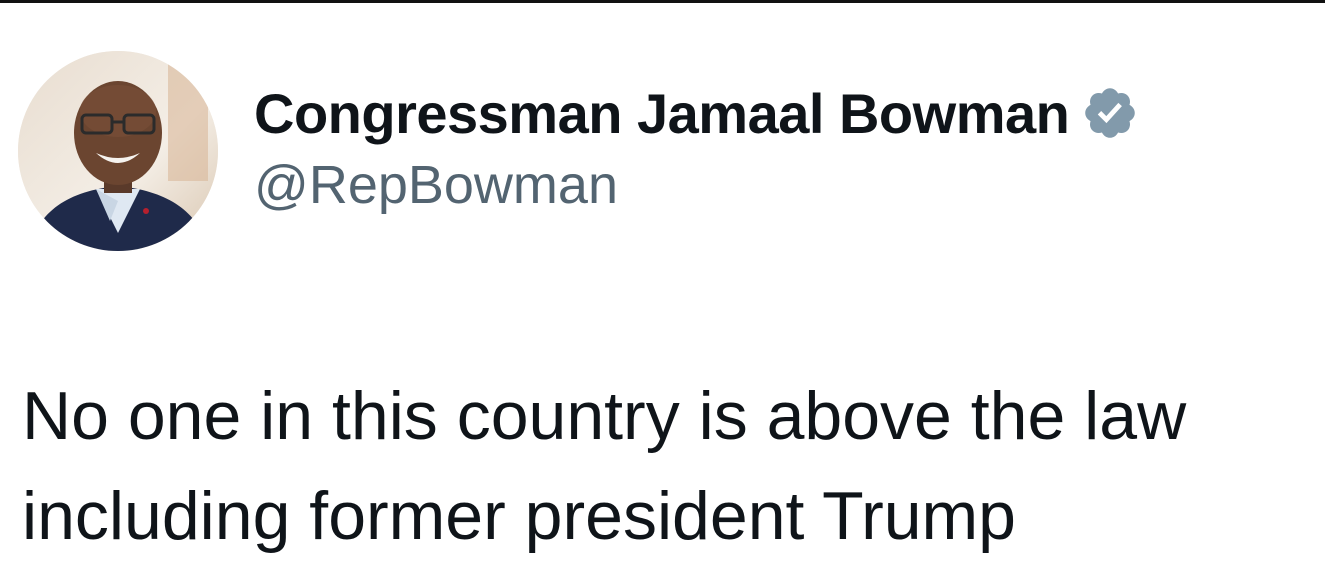 The height and width of the screenshot is (566, 1325). What do you see at coordinates (1110, 113) in the screenshot?
I see `verified-badge-icon` at bounding box center [1110, 113].